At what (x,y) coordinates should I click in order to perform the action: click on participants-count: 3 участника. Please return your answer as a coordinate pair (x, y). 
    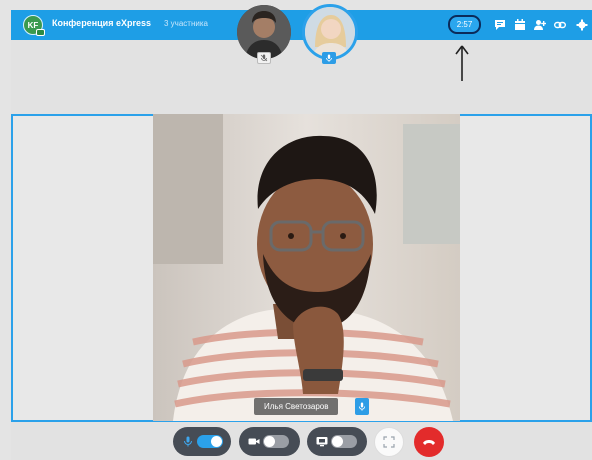
    Looking at the image, I should click on (186, 23).